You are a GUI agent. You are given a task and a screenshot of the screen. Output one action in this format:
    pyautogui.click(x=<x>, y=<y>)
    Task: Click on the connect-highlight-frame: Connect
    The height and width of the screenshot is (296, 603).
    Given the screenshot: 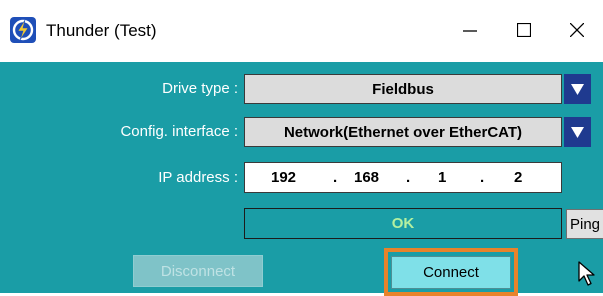 What is the action you would take?
    pyautogui.click(x=451, y=272)
    